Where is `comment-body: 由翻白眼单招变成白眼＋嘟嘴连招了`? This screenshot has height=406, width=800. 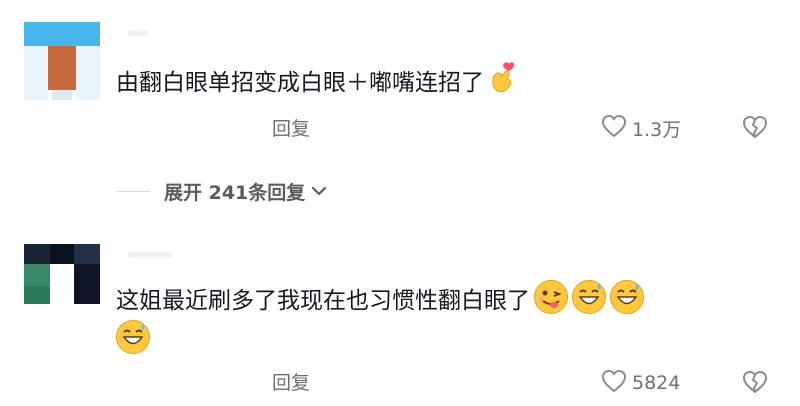
comment-body: 由翻白眼单招变成白眼＋嘟嘴连招了 is located at coordinates (300, 83).